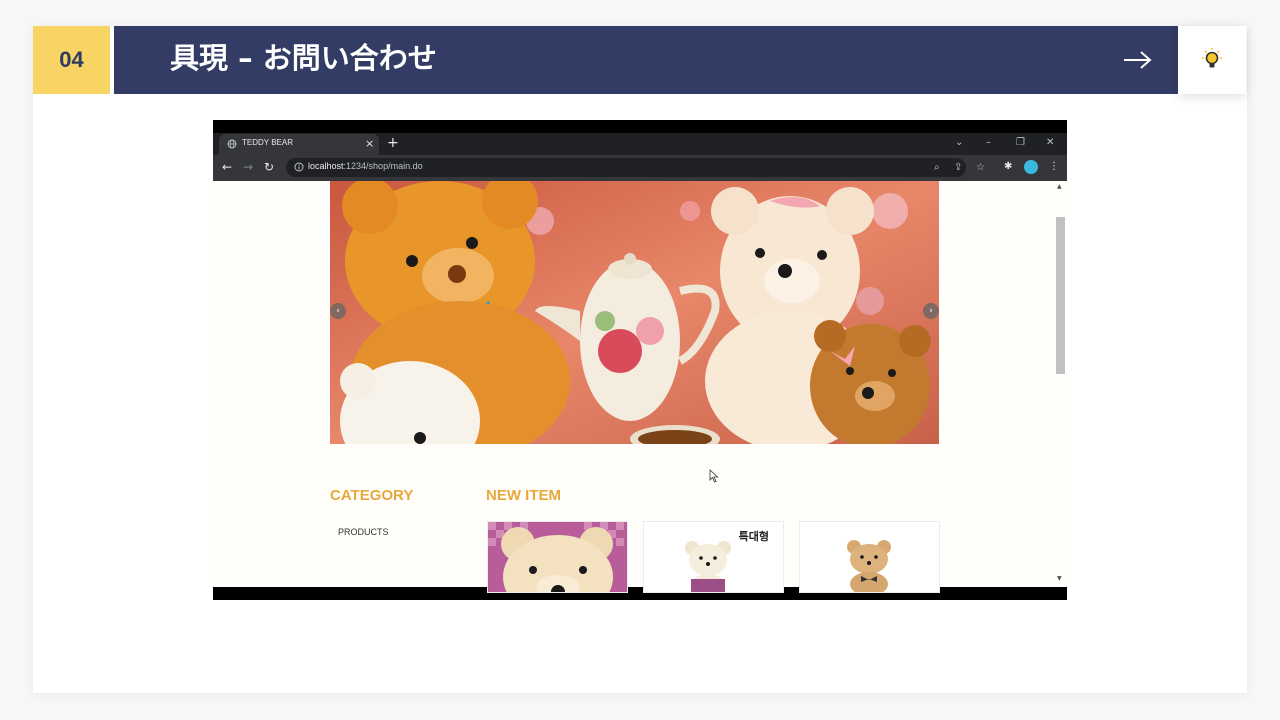 This screenshot has height=720, width=1280. I want to click on product-badge: 특대형, so click(753, 536).